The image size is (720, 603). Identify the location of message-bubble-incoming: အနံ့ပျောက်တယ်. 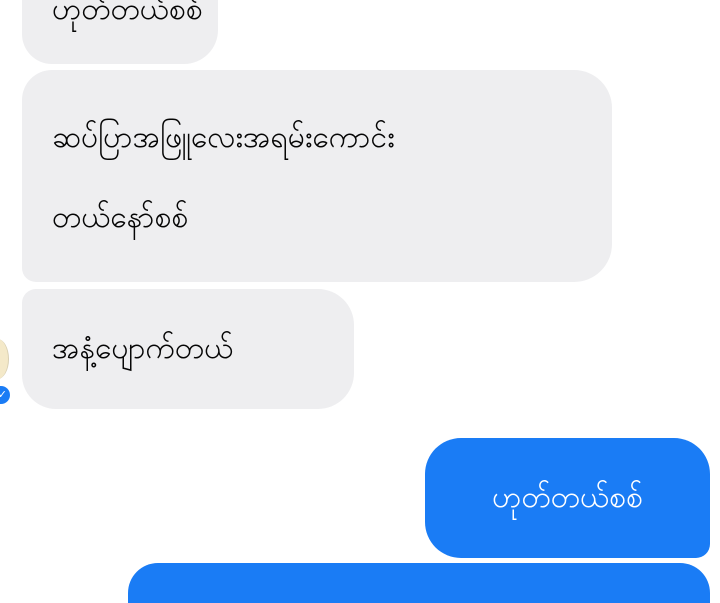
(188, 349).